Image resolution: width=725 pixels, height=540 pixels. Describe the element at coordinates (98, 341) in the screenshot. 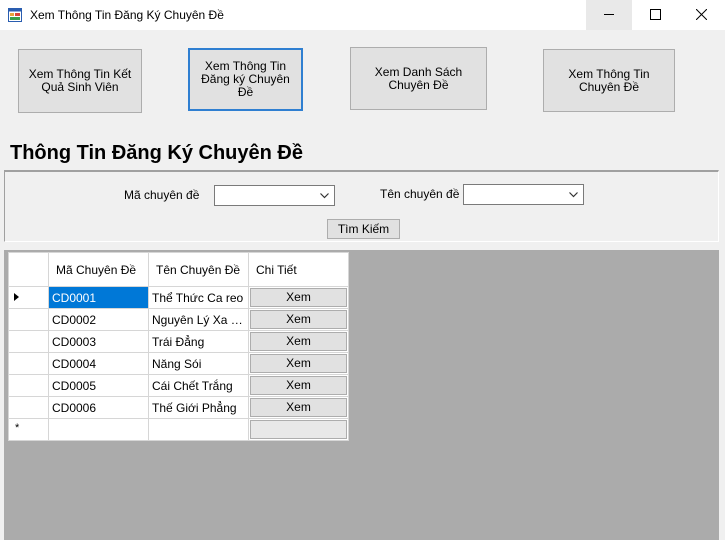

I see `cell-topic-code: CD0003` at that location.